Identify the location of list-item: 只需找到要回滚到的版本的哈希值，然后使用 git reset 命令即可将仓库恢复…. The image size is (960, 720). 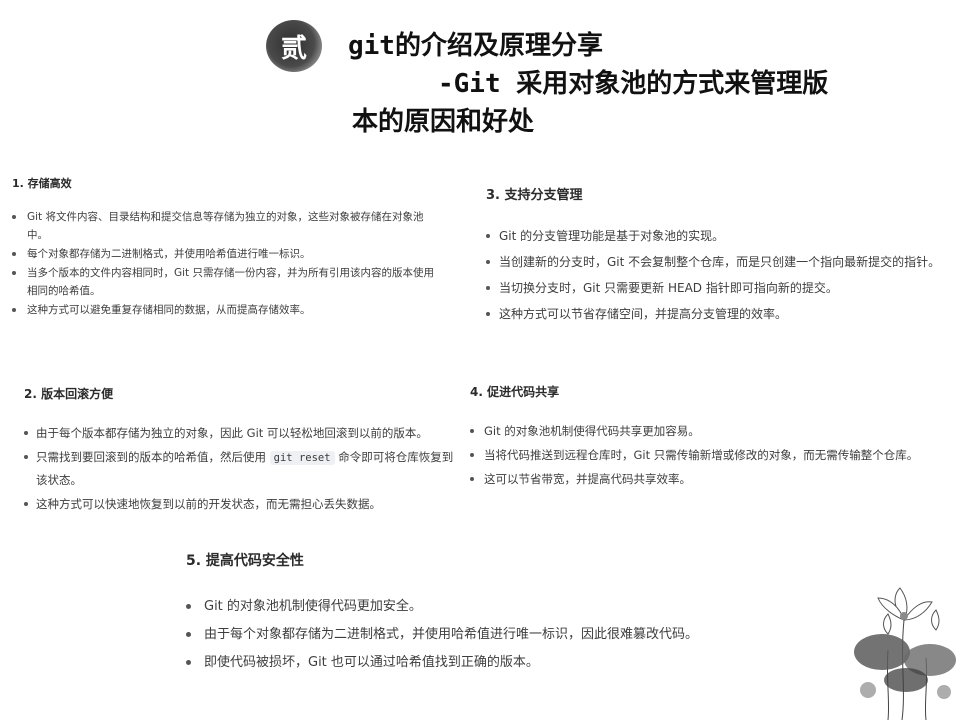
(239, 468).